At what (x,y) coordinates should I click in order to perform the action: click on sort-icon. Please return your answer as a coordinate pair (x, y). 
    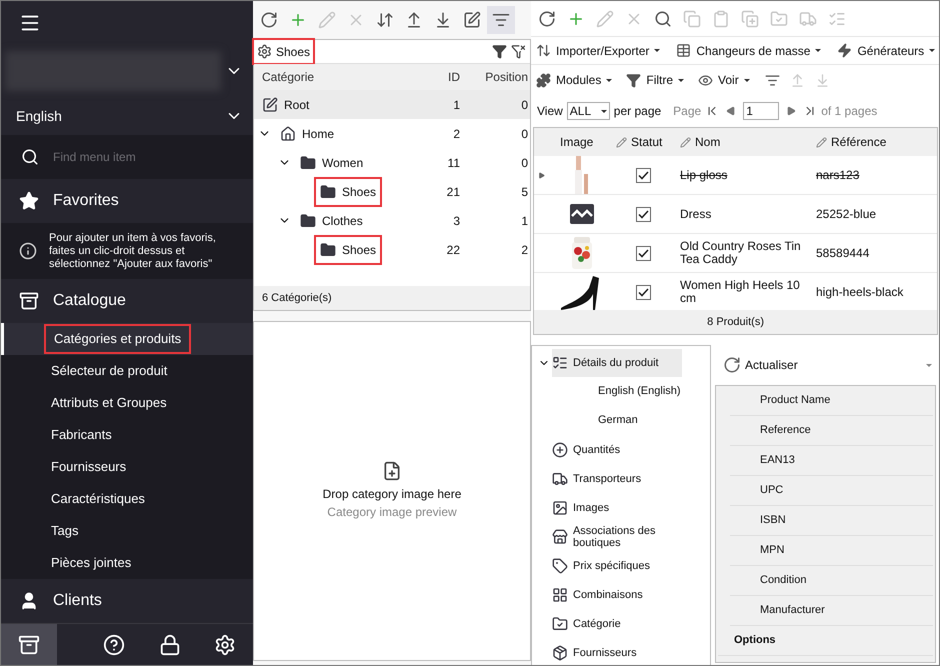
    Looking at the image, I should click on (772, 80).